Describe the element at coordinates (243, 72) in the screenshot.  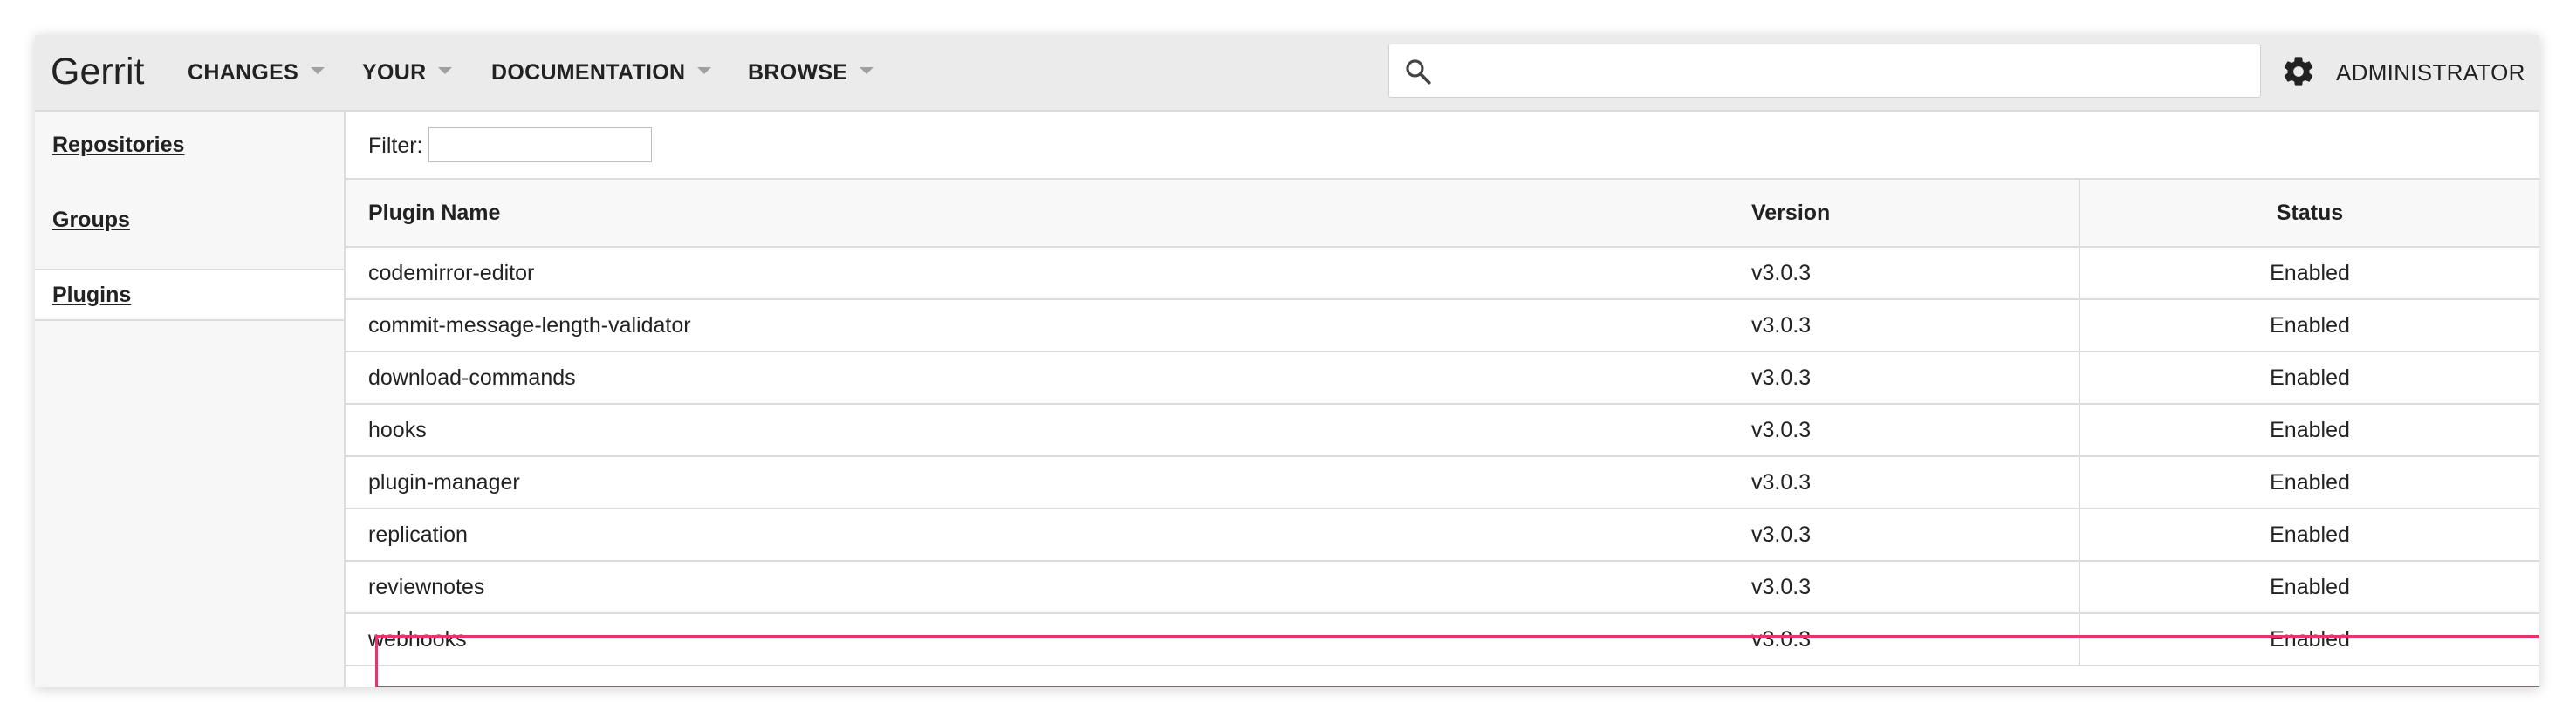
I see `nav-changes-label: CHANGES` at that location.